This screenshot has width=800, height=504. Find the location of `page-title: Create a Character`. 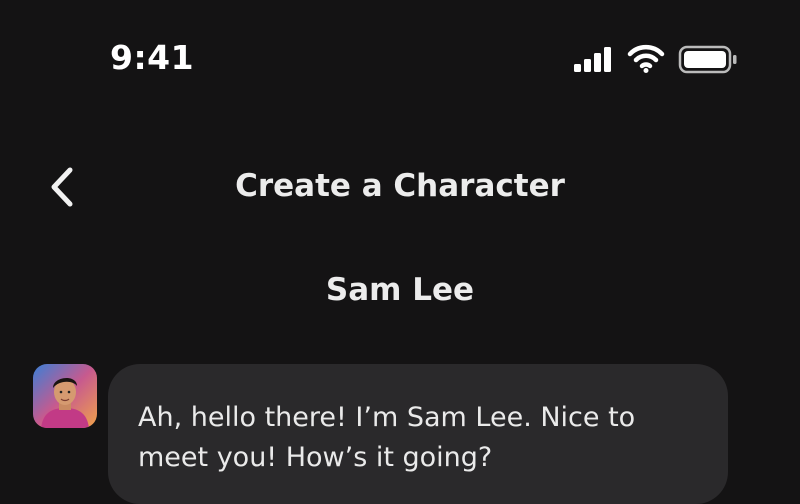

page-title: Create a Character is located at coordinates (400, 186).